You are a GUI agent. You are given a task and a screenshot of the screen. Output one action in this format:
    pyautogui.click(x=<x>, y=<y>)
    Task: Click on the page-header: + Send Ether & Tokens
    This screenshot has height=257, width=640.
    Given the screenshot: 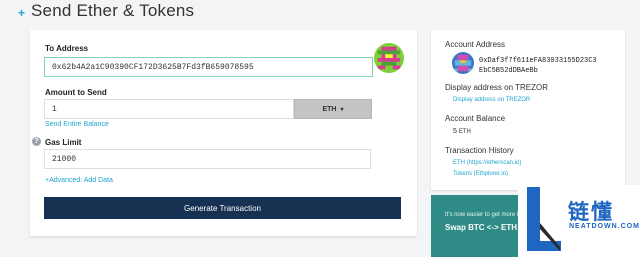 What is the action you would take?
    pyautogui.click(x=106, y=11)
    